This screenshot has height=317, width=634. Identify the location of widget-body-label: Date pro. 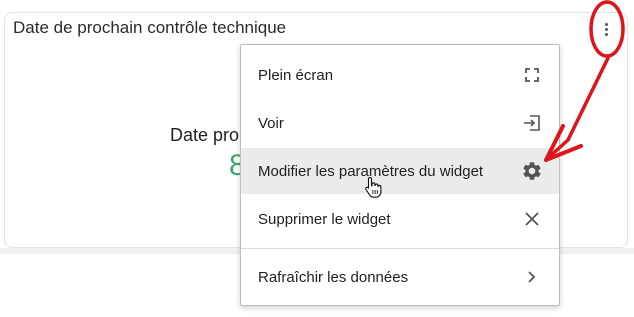
(205, 135).